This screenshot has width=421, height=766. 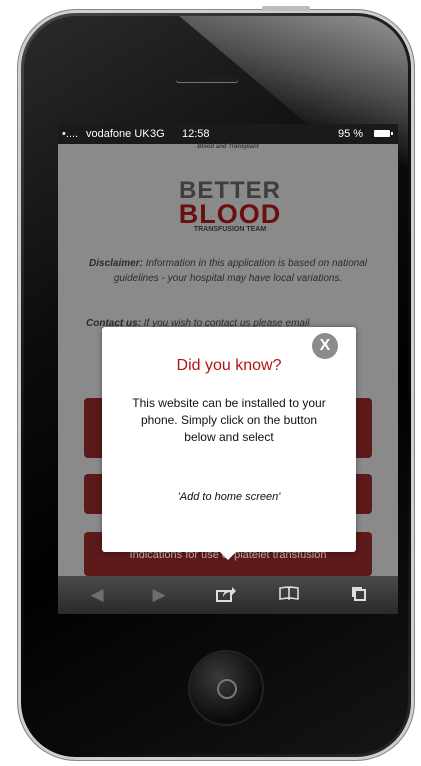 What do you see at coordinates (97, 595) in the screenshot?
I see `back-arrow-icon: ◀` at bounding box center [97, 595].